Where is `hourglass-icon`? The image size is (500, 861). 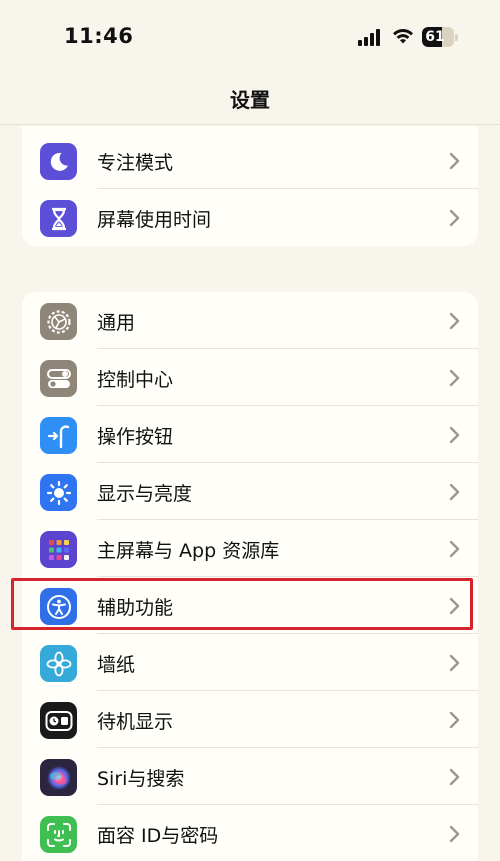
hourglass-icon is located at coordinates (58, 218).